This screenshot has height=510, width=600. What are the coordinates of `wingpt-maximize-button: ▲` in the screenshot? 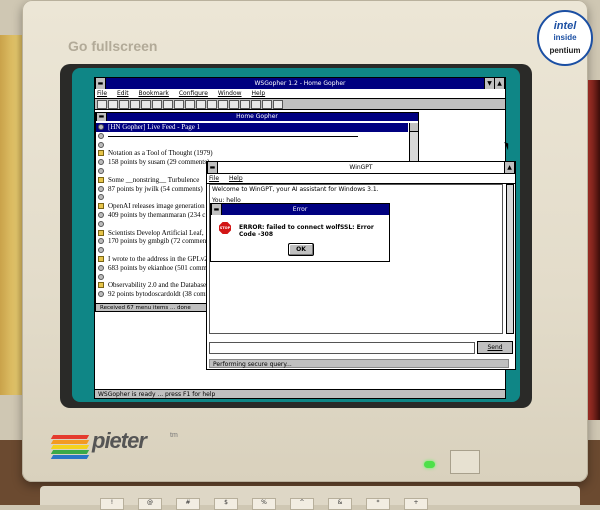 It's located at (509, 167).